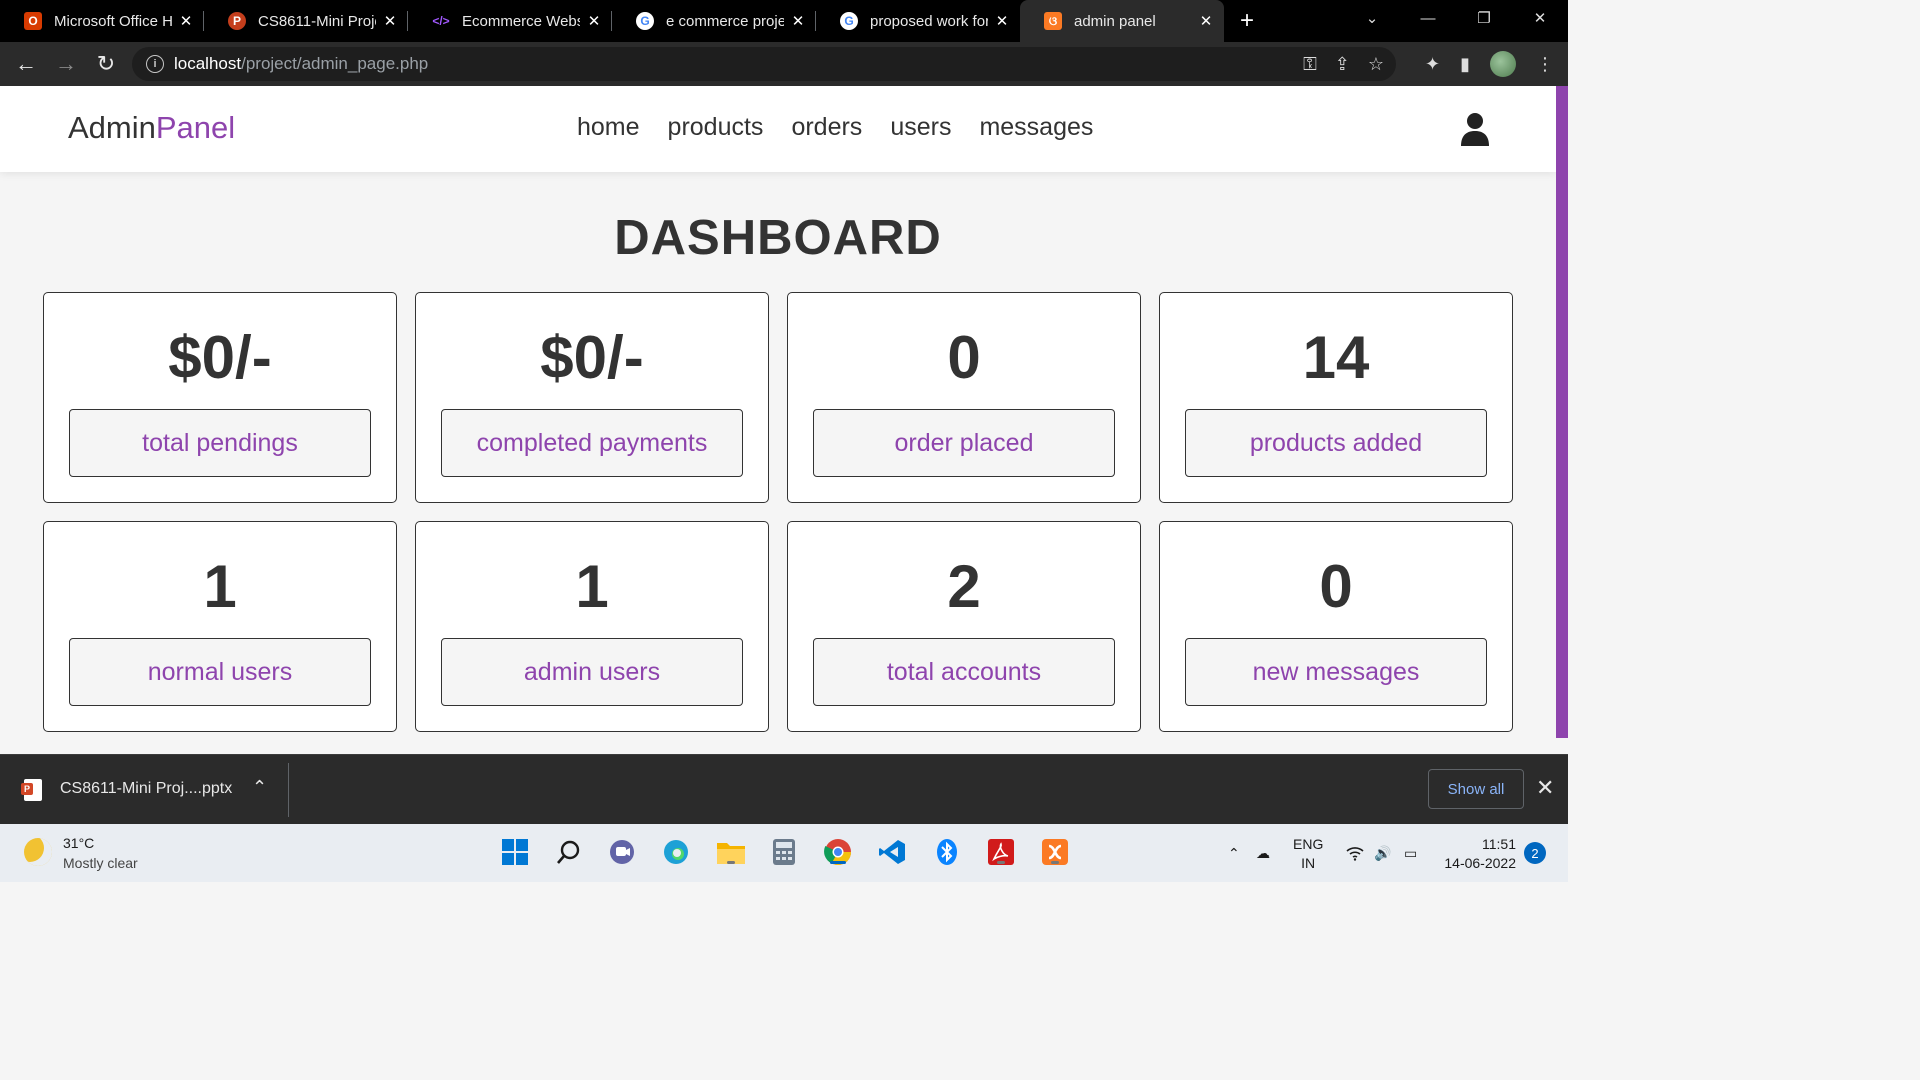 The width and height of the screenshot is (1920, 1080). What do you see at coordinates (964, 626) in the screenshot?
I see `stat-card-total-accounts: 2 total accounts` at bounding box center [964, 626].